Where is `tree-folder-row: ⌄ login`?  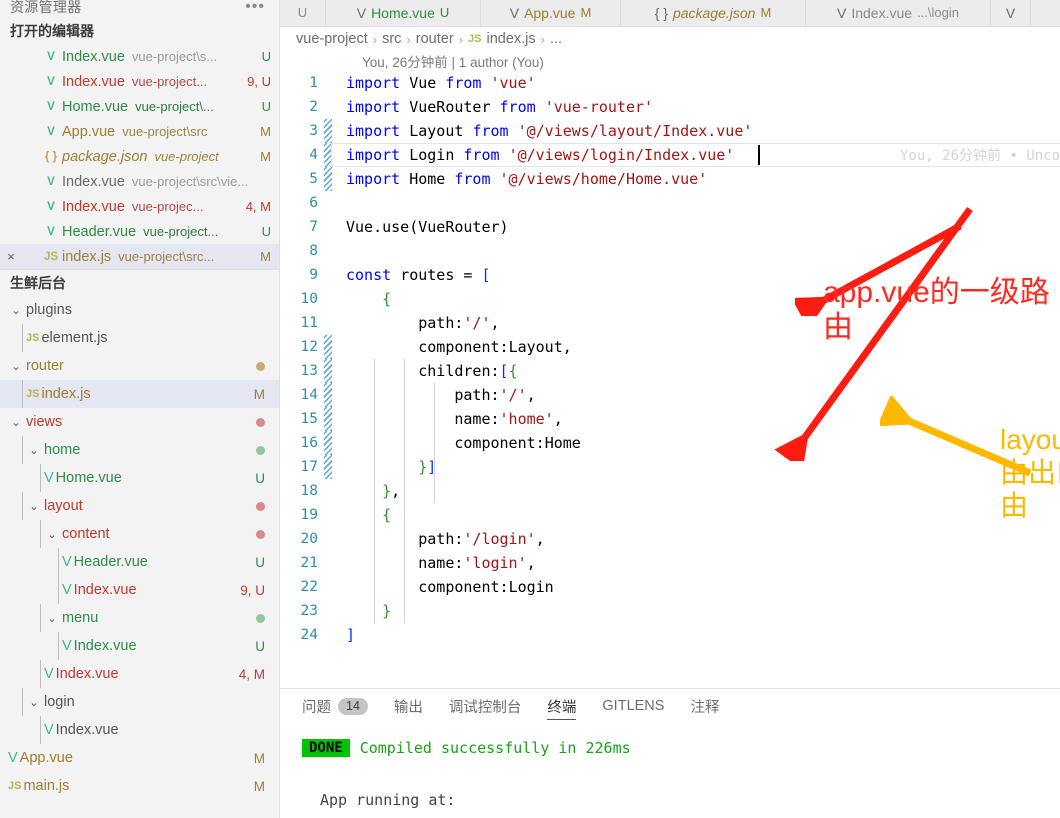 tree-folder-row: ⌄ login is located at coordinates (139, 702).